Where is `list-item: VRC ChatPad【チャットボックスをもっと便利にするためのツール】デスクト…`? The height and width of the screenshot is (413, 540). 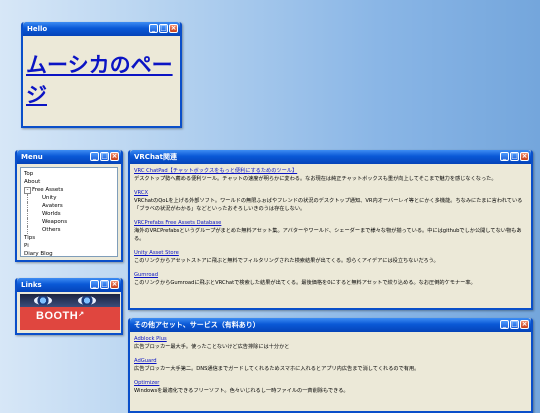 list-item: VRC ChatPad【チャットボックスをもっと便利にするためのツール】デスクト… is located at coordinates (330, 175).